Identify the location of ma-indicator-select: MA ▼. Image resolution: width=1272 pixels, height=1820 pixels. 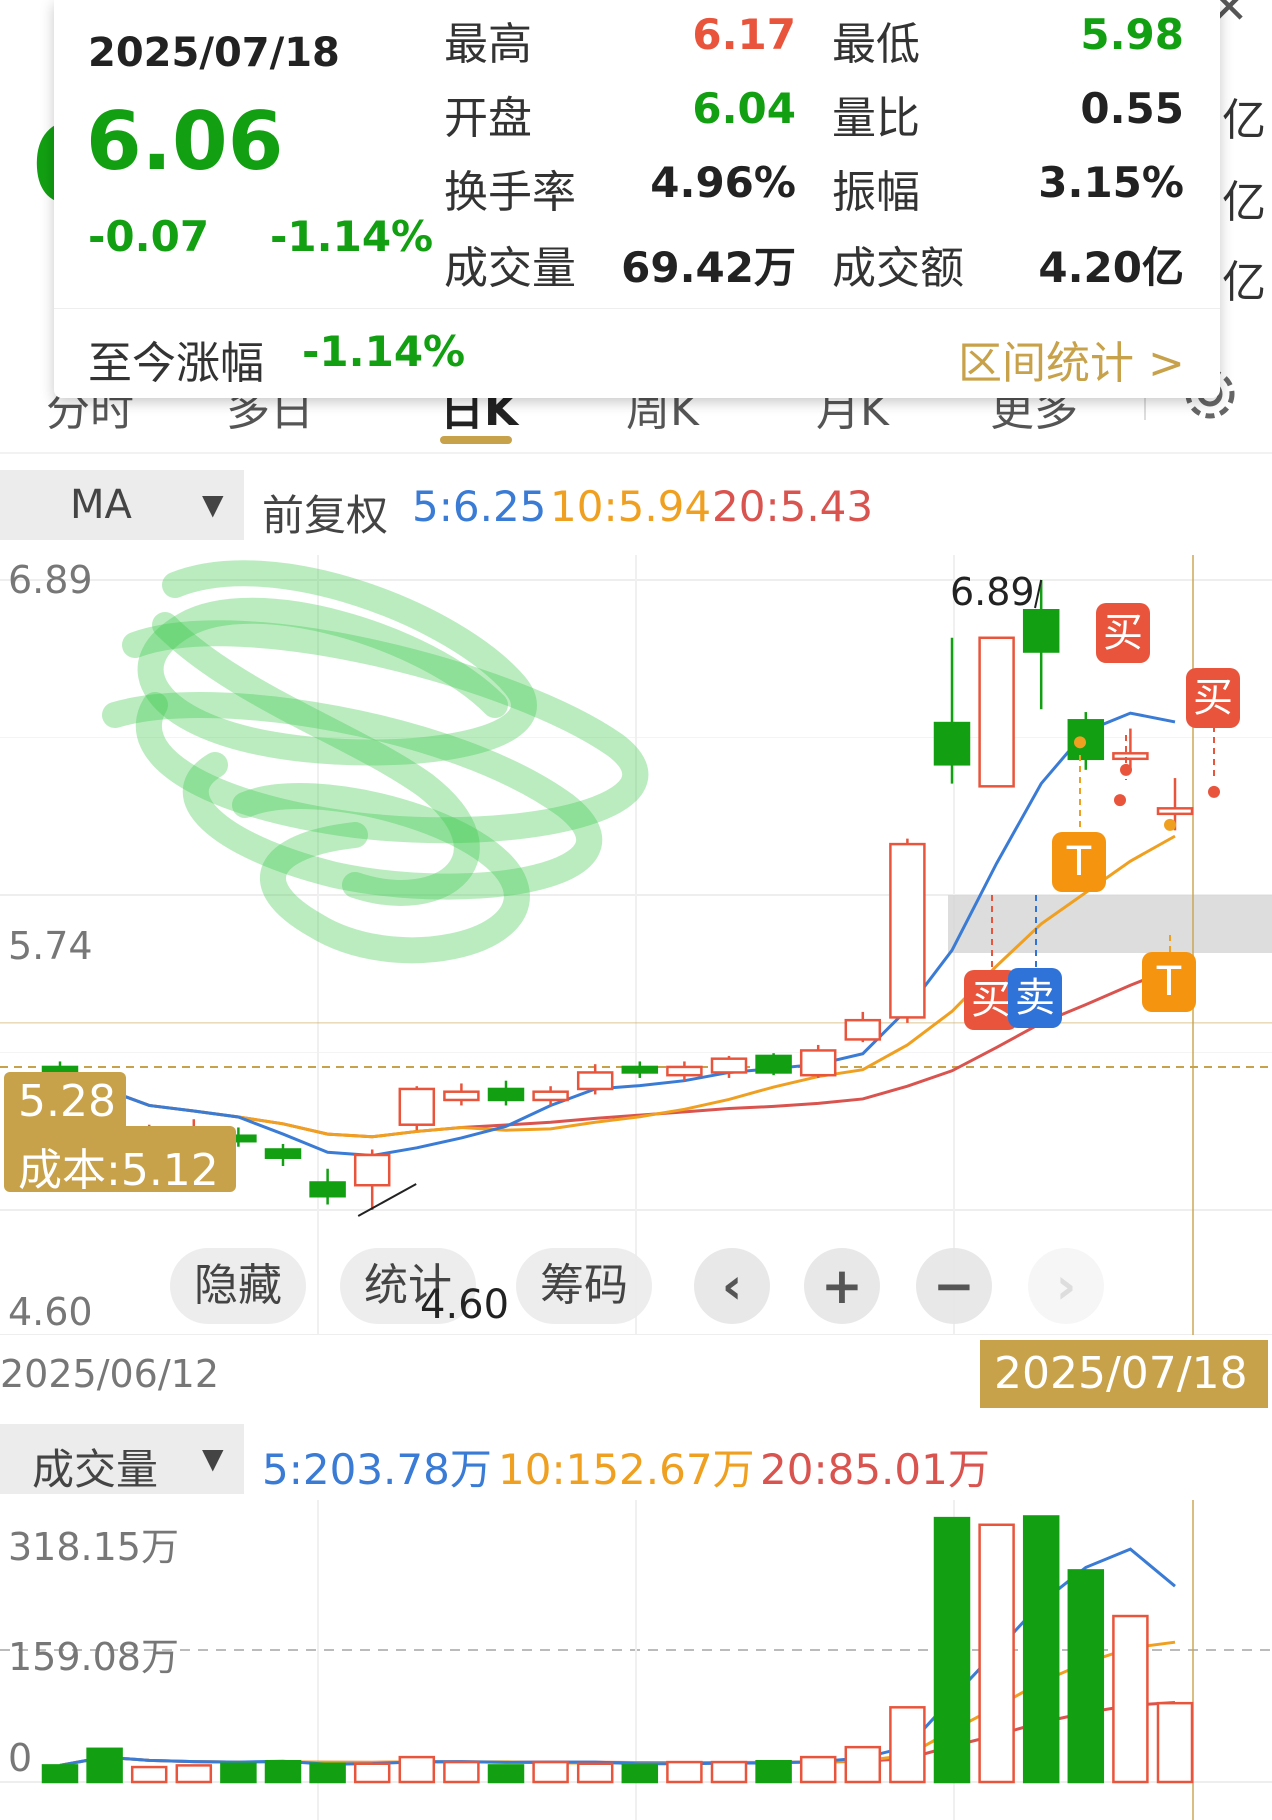
(122, 505).